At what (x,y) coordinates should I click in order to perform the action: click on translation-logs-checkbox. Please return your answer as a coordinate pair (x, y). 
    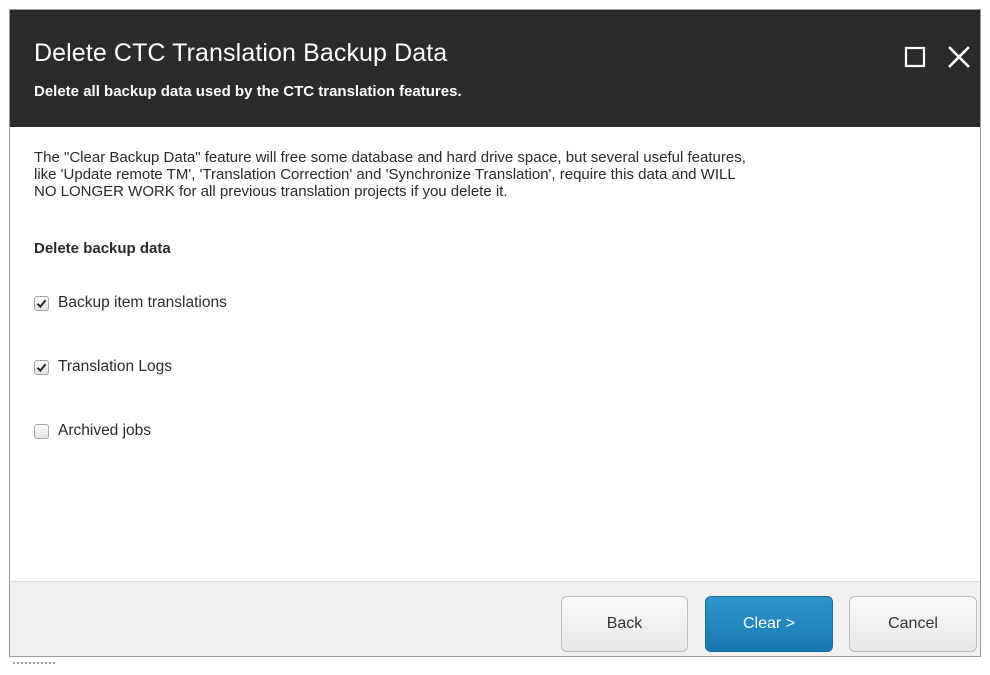
    Looking at the image, I should click on (41, 367).